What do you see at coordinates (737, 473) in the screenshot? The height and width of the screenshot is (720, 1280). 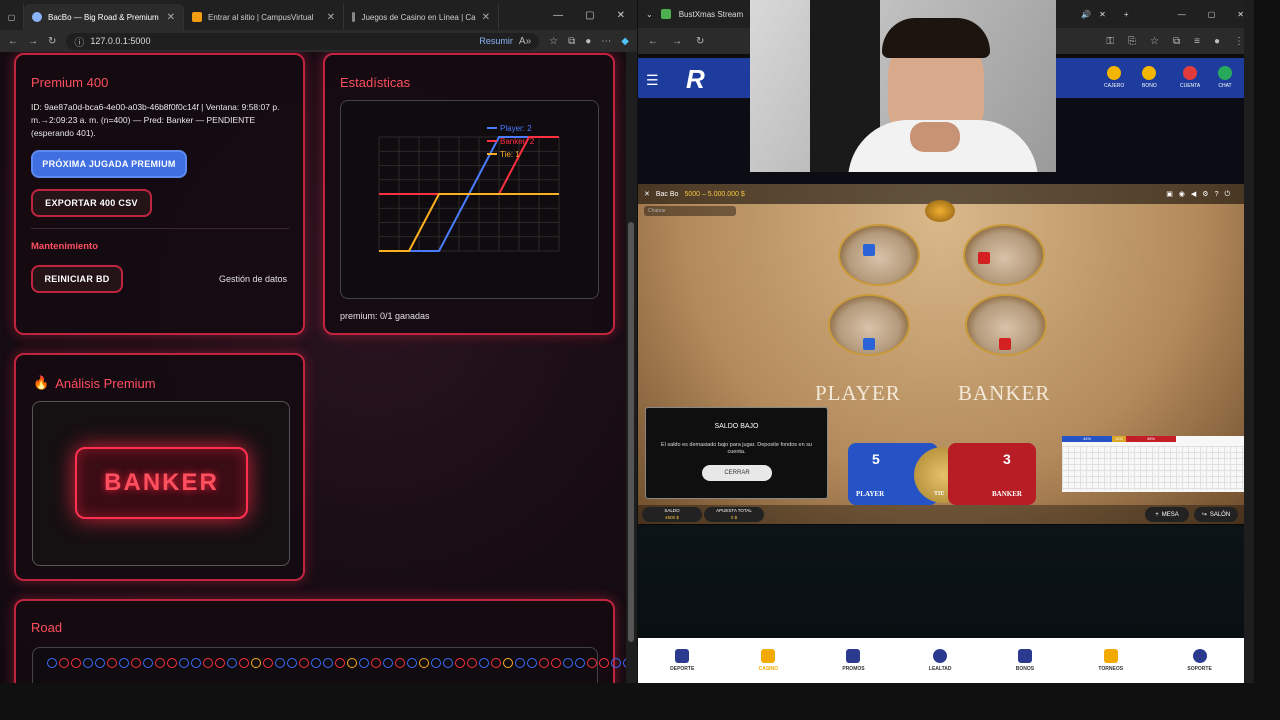 I see `close-modal-button: CERRAR` at bounding box center [737, 473].